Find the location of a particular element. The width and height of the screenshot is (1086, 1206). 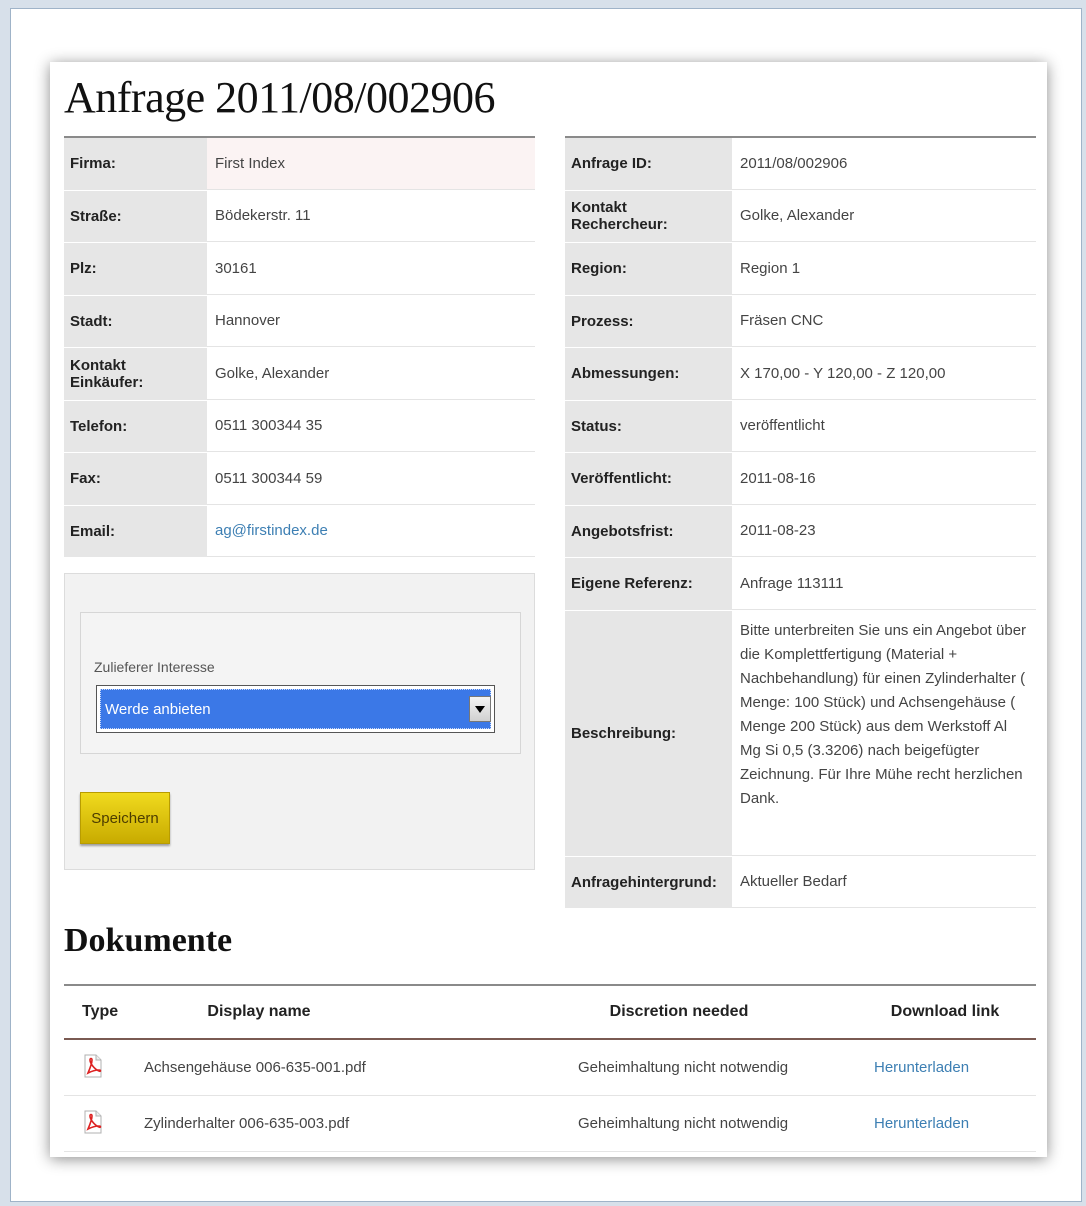

info-row-veroeffentlicht: Veröffentlicht: 2011-08-16 is located at coordinates (800, 479).